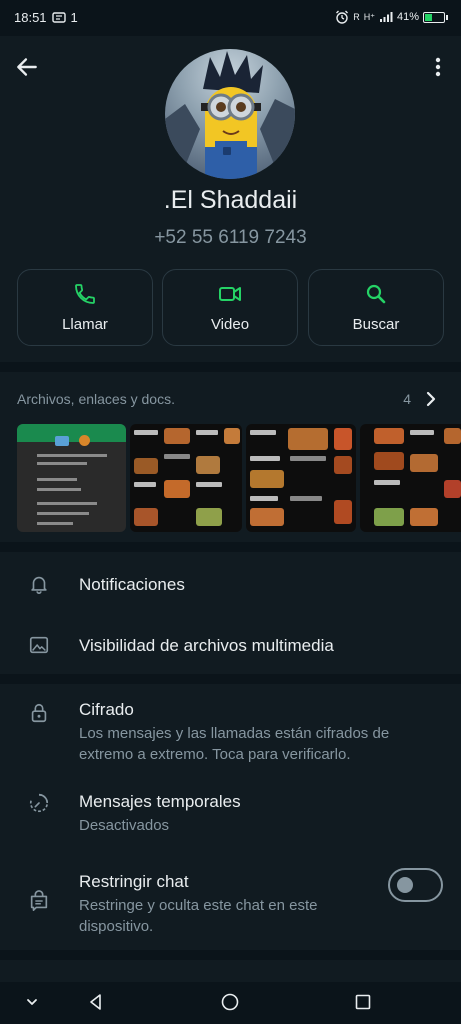 The image size is (461, 1024). I want to click on quick-actions: Llamar Video Buscar, so click(230, 307).